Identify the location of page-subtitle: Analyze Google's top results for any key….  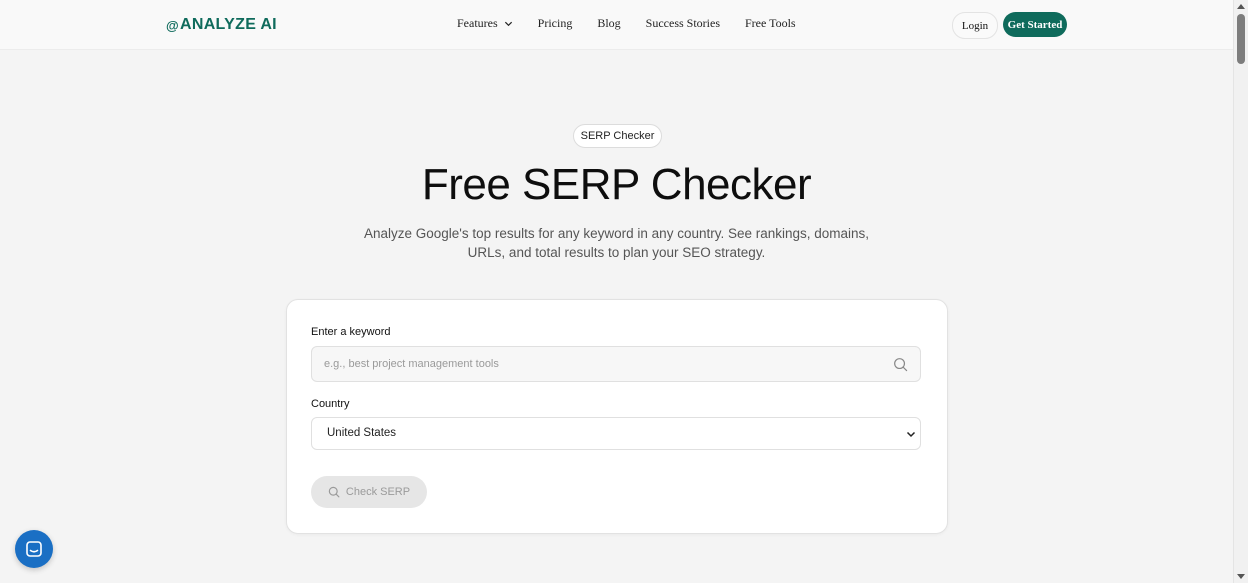
(616, 243).